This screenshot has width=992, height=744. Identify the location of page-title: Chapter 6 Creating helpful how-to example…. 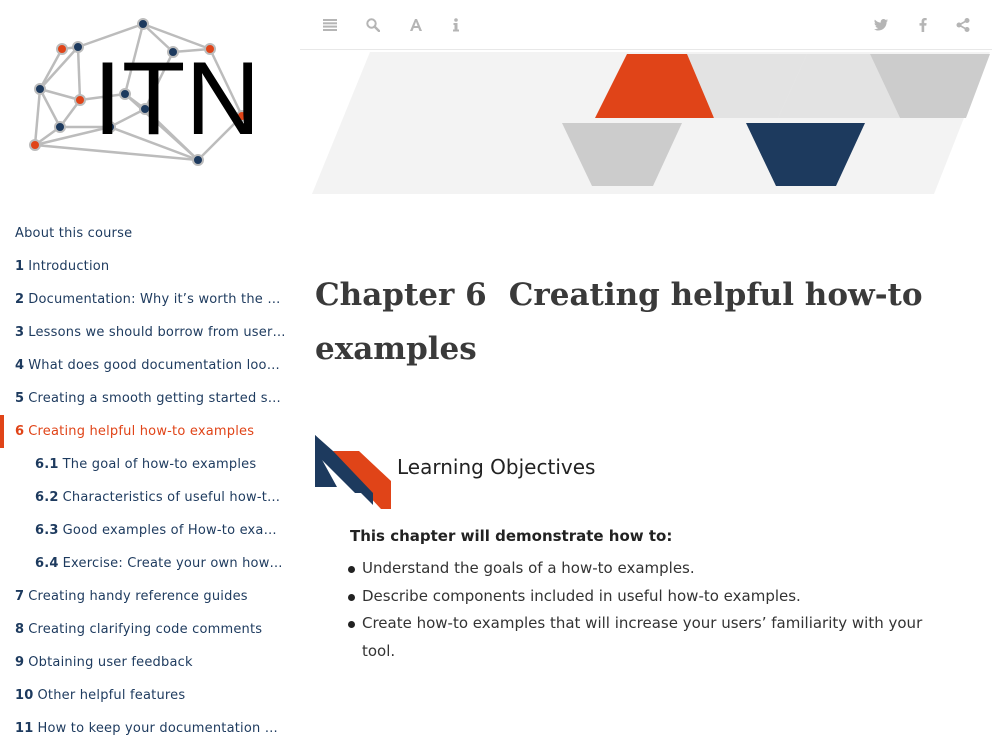
(635, 322).